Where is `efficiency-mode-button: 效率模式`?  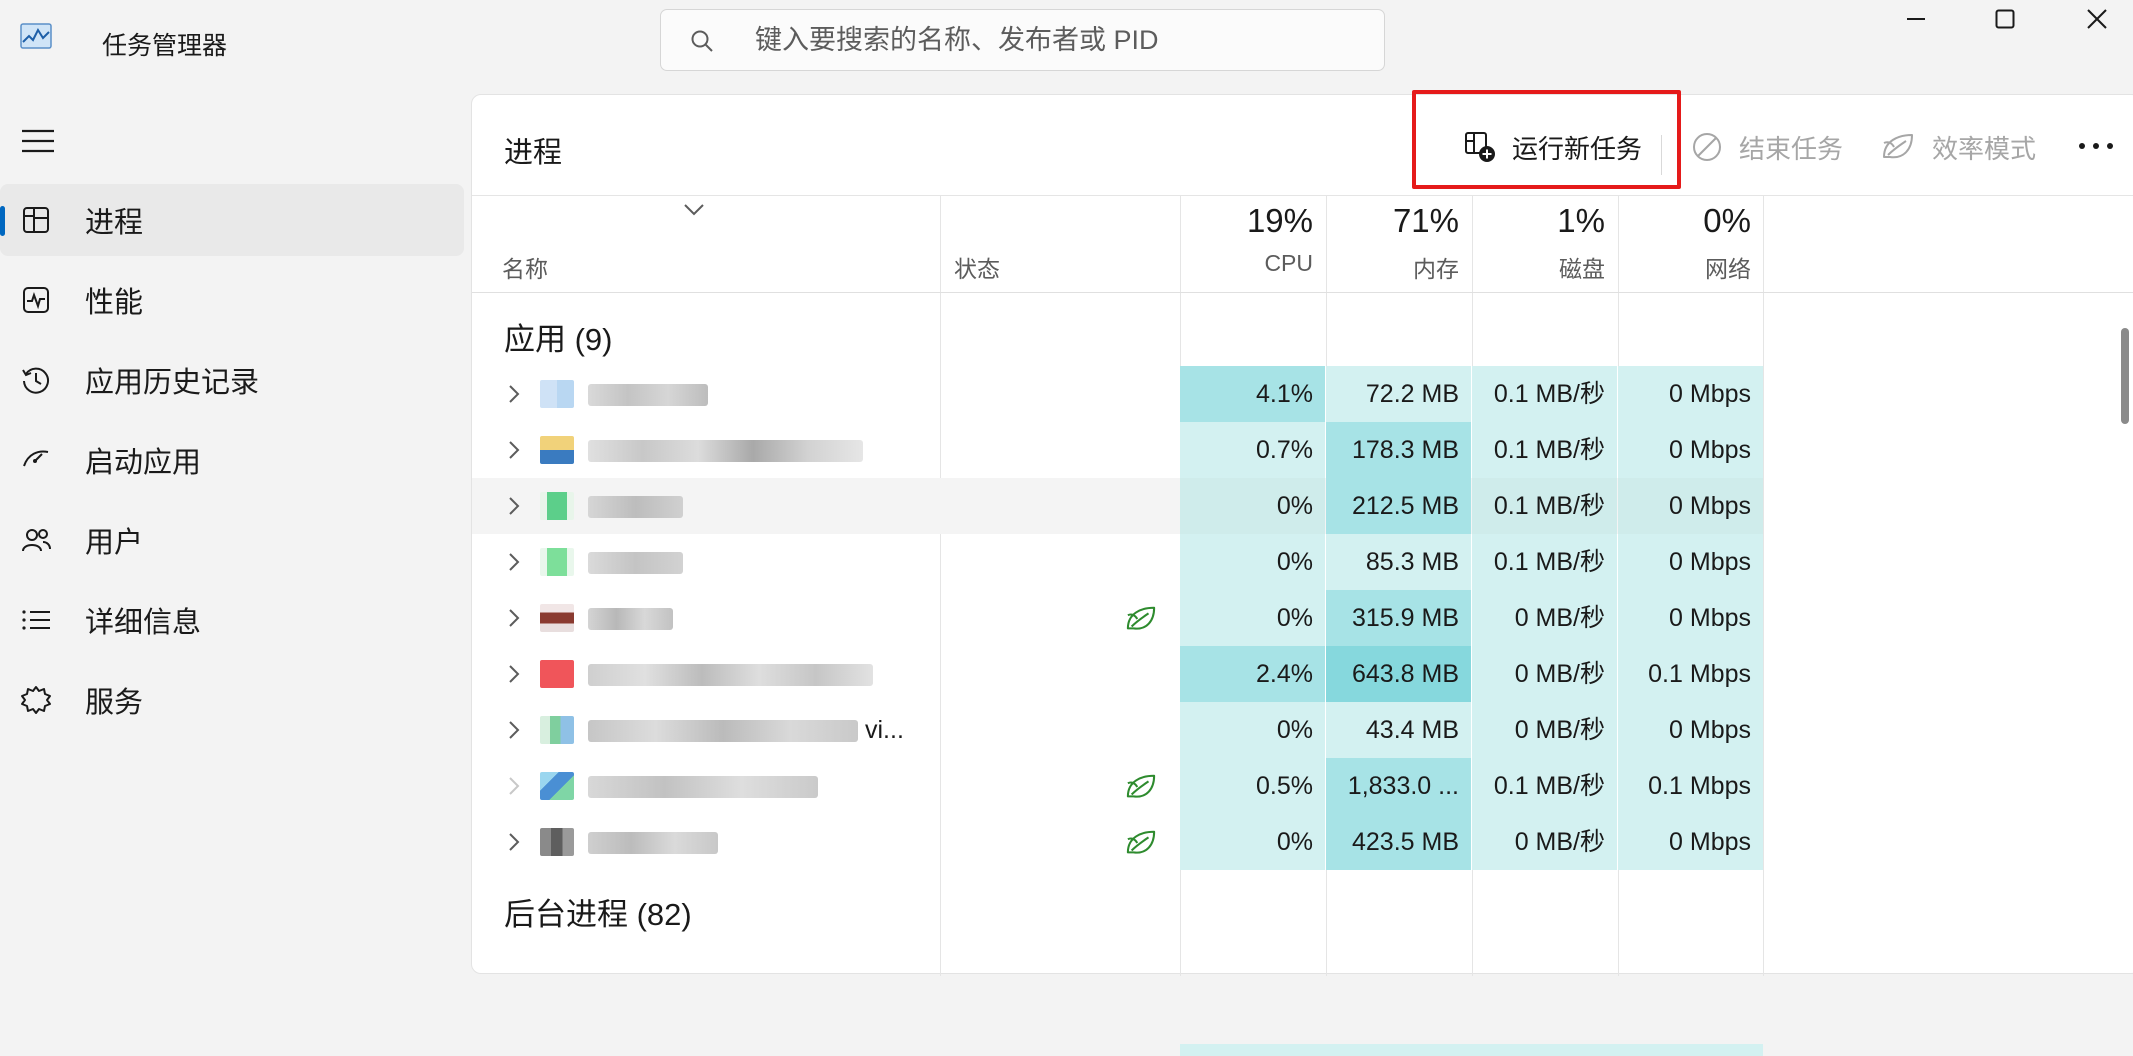
efficiency-mode-button: 效率模式 is located at coordinates (1958, 147).